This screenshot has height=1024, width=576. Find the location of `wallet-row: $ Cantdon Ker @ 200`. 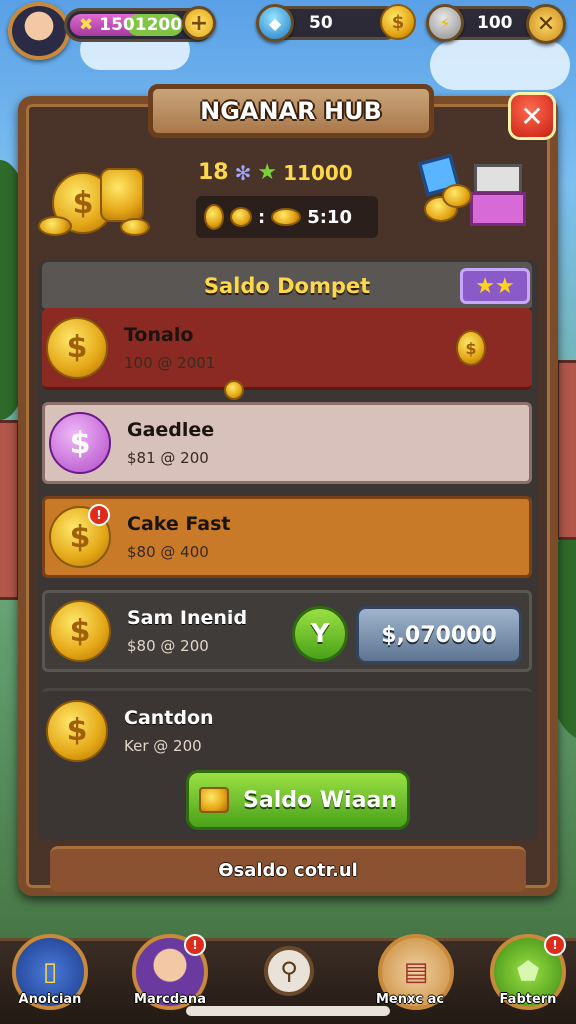

wallet-row: $ Cantdon Ker @ 200 is located at coordinates (287, 729).